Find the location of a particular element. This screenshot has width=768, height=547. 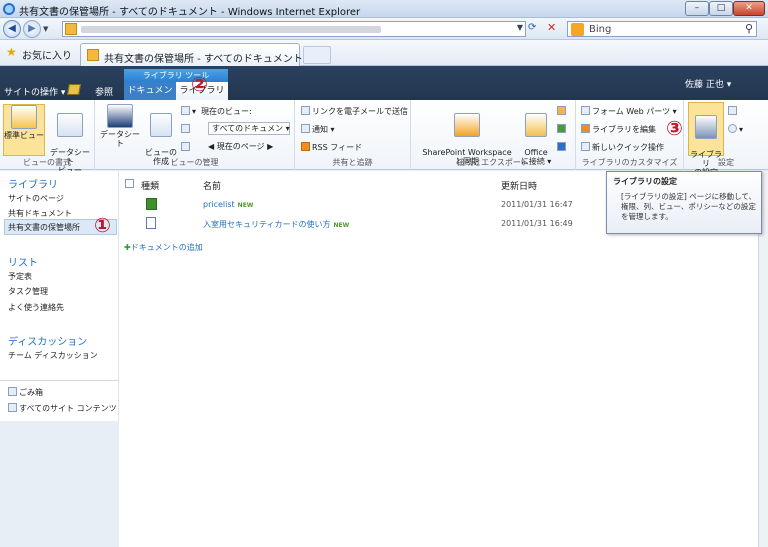

back-button: ◀ is located at coordinates (12, 29).